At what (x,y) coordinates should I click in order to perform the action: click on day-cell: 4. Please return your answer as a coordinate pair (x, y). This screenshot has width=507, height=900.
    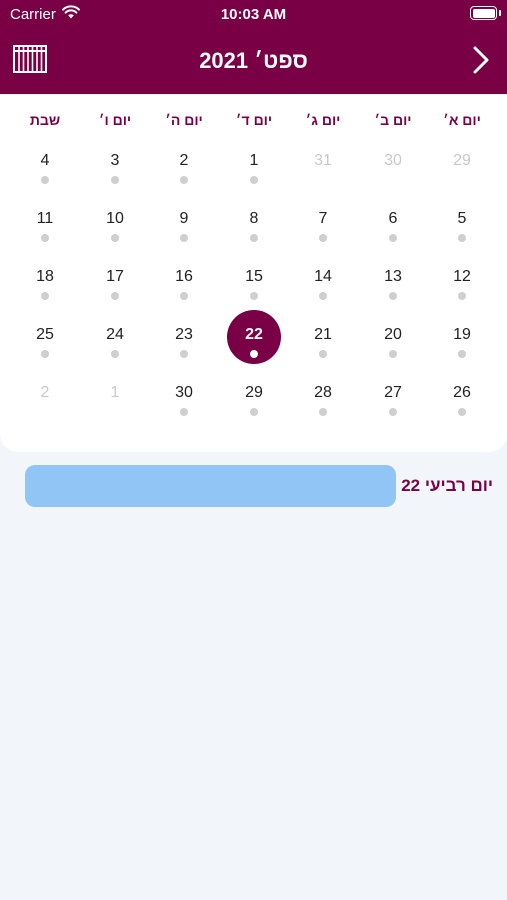
    Looking at the image, I should click on (45, 181).